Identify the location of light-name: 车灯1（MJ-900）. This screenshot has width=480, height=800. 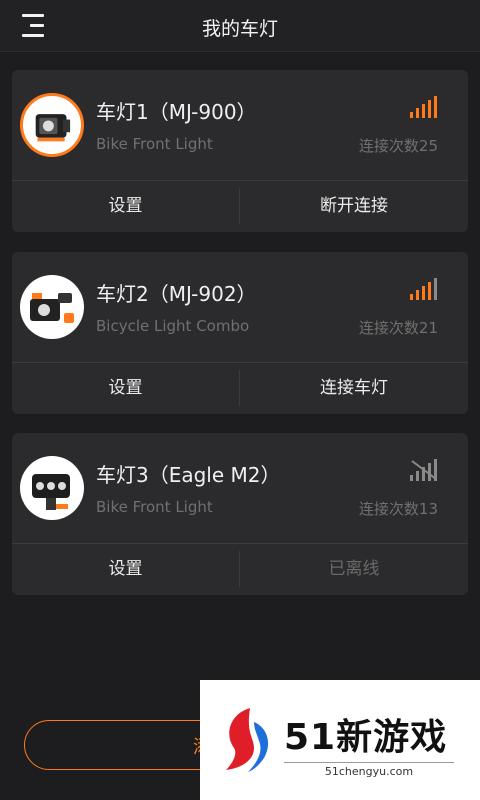
(176, 112).